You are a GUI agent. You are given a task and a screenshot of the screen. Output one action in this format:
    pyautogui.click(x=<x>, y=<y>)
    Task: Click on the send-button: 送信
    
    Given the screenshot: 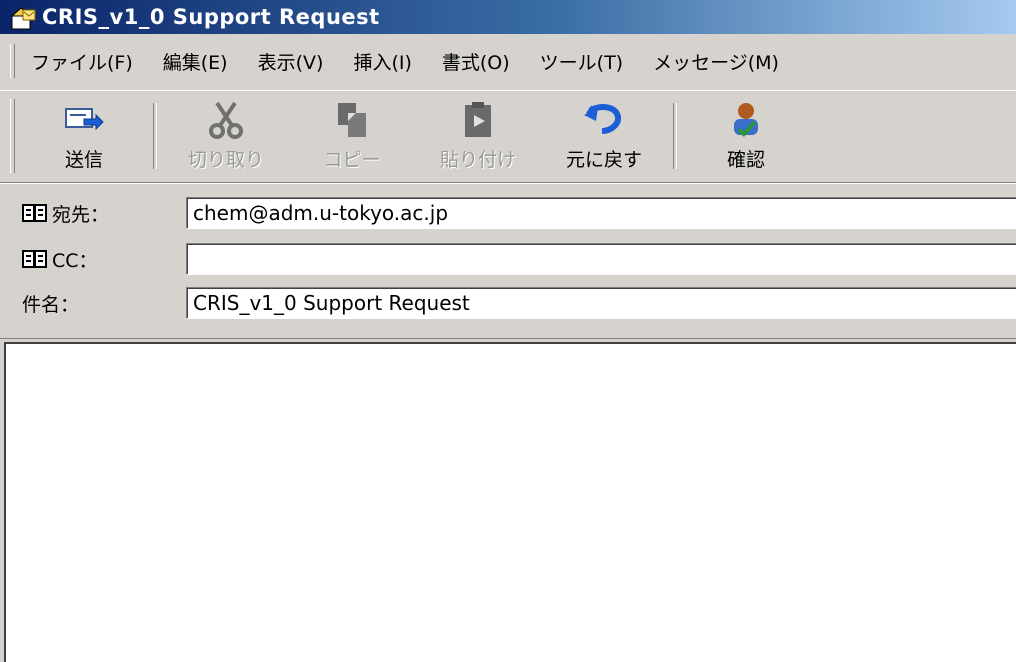 What is the action you would take?
    pyautogui.click(x=84, y=136)
    